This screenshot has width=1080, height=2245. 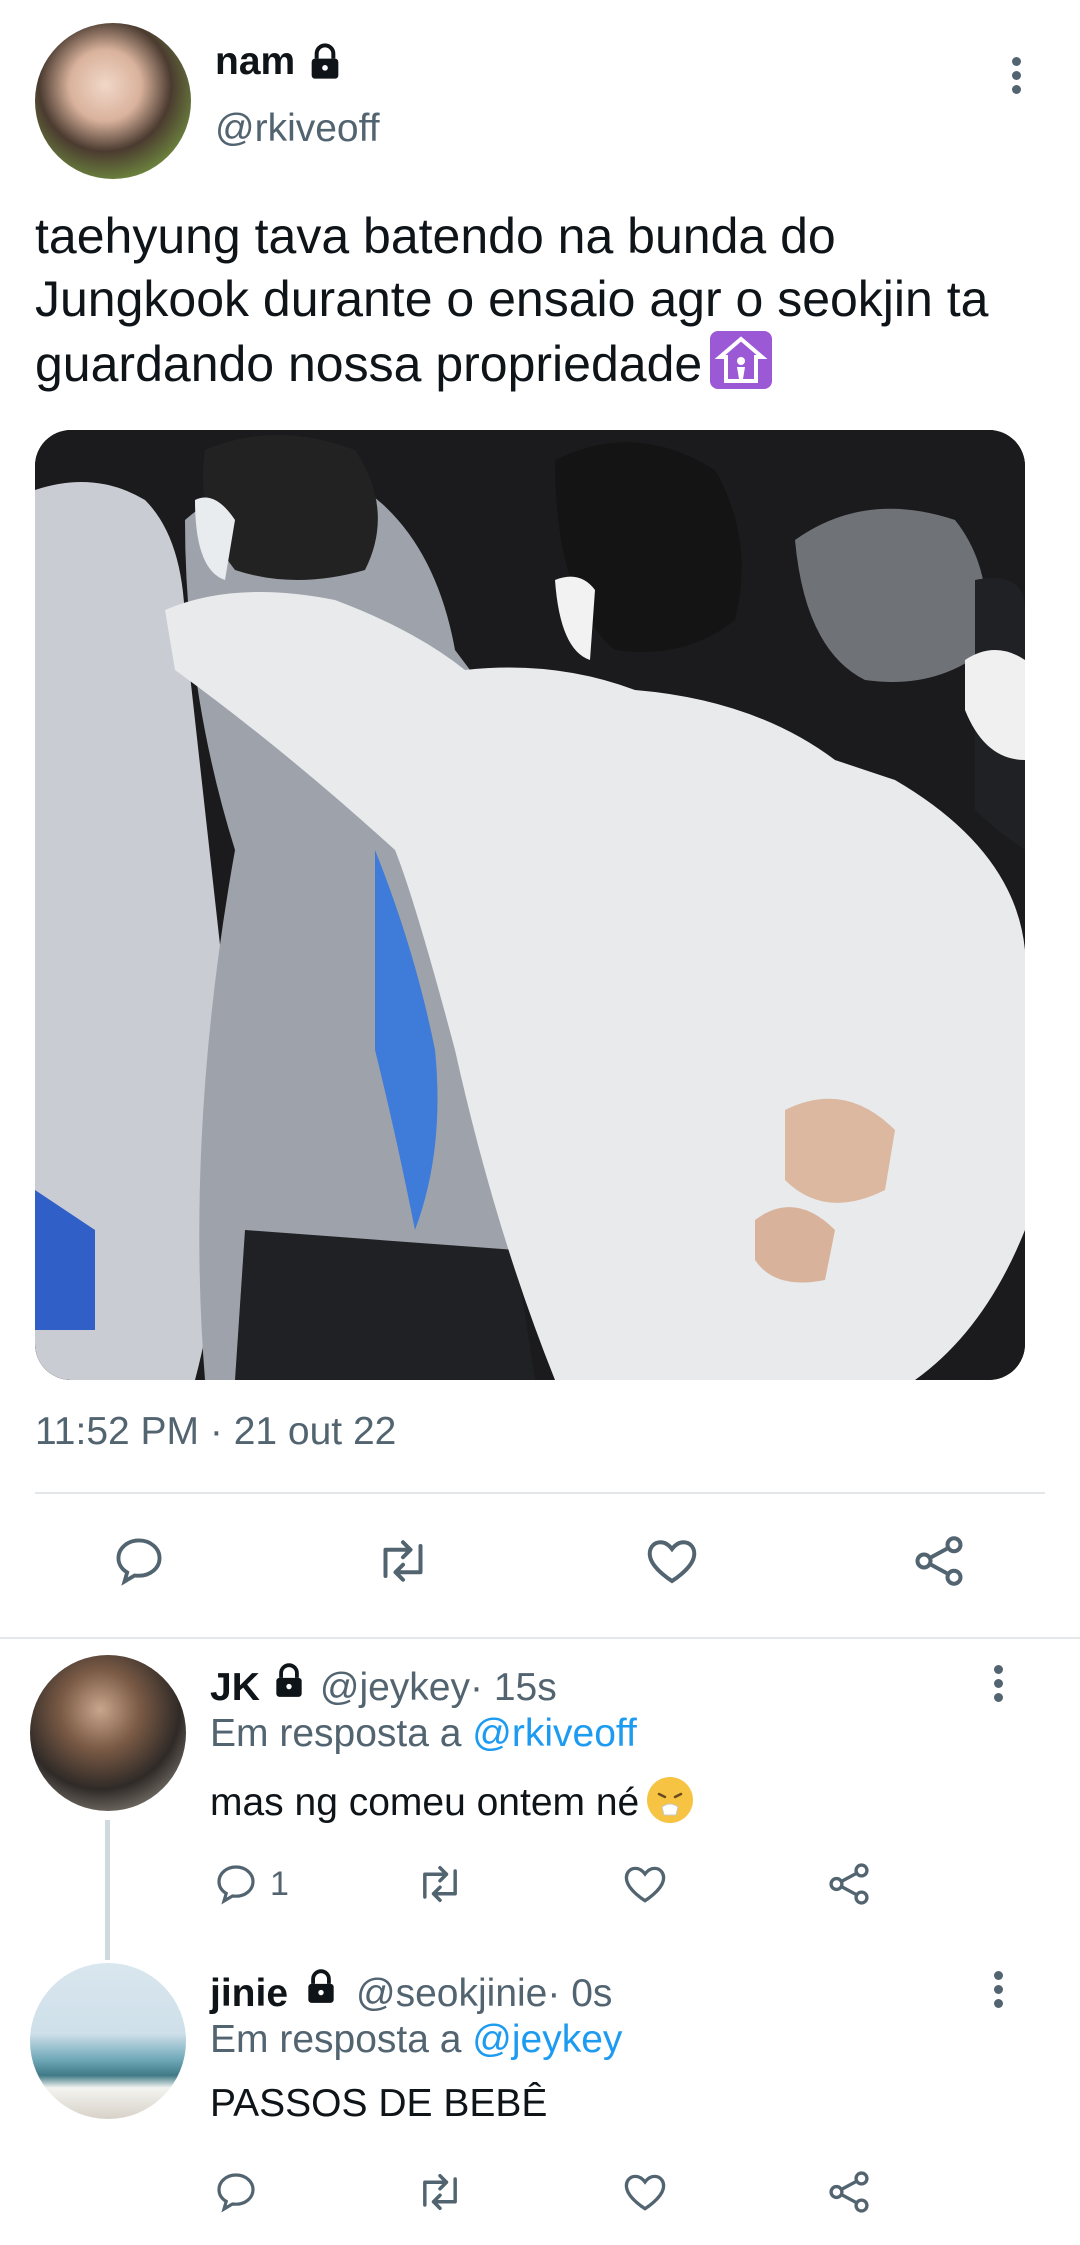 What do you see at coordinates (540, 1565) in the screenshot?
I see `tweet-action-bar` at bounding box center [540, 1565].